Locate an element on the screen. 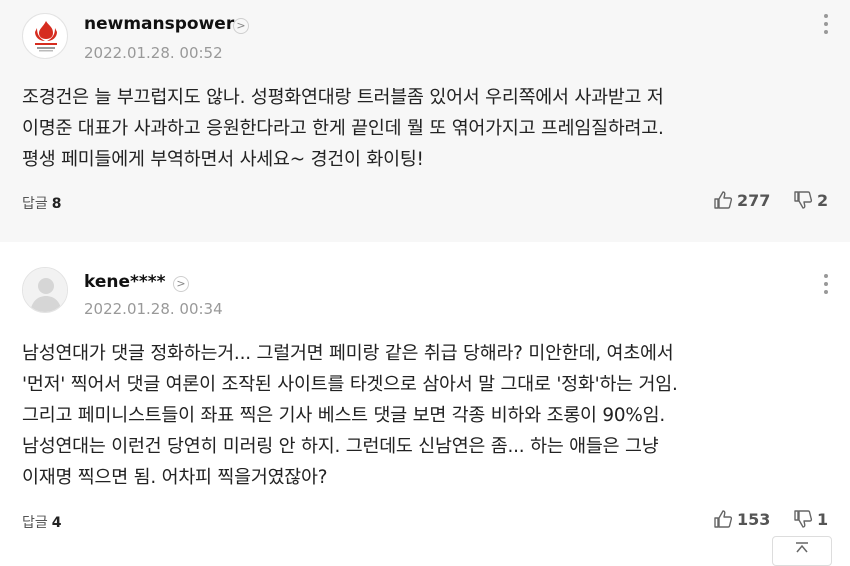  reply-button: 답글 4 is located at coordinates (42, 522).